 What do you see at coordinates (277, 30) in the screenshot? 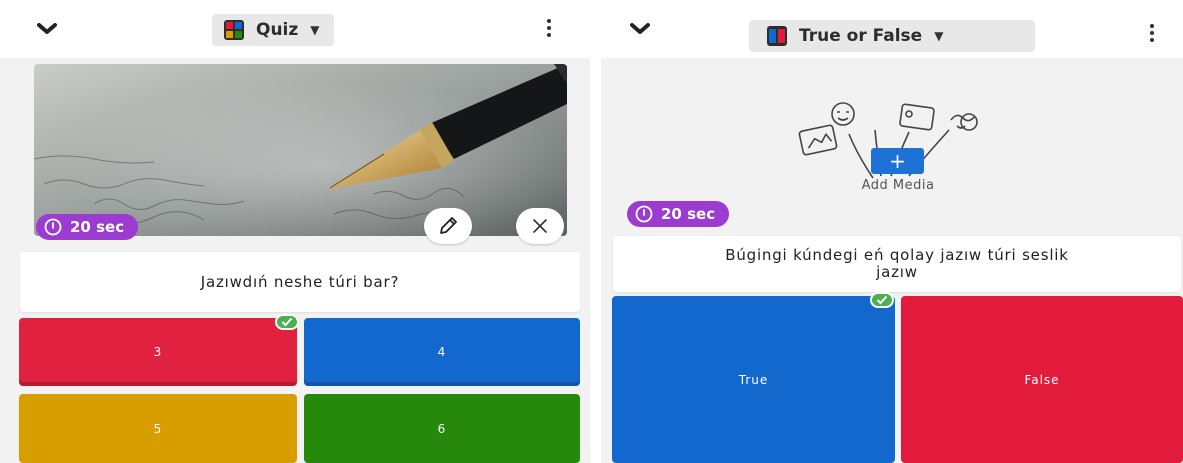
I see `question-type-label: Quiz` at bounding box center [277, 30].